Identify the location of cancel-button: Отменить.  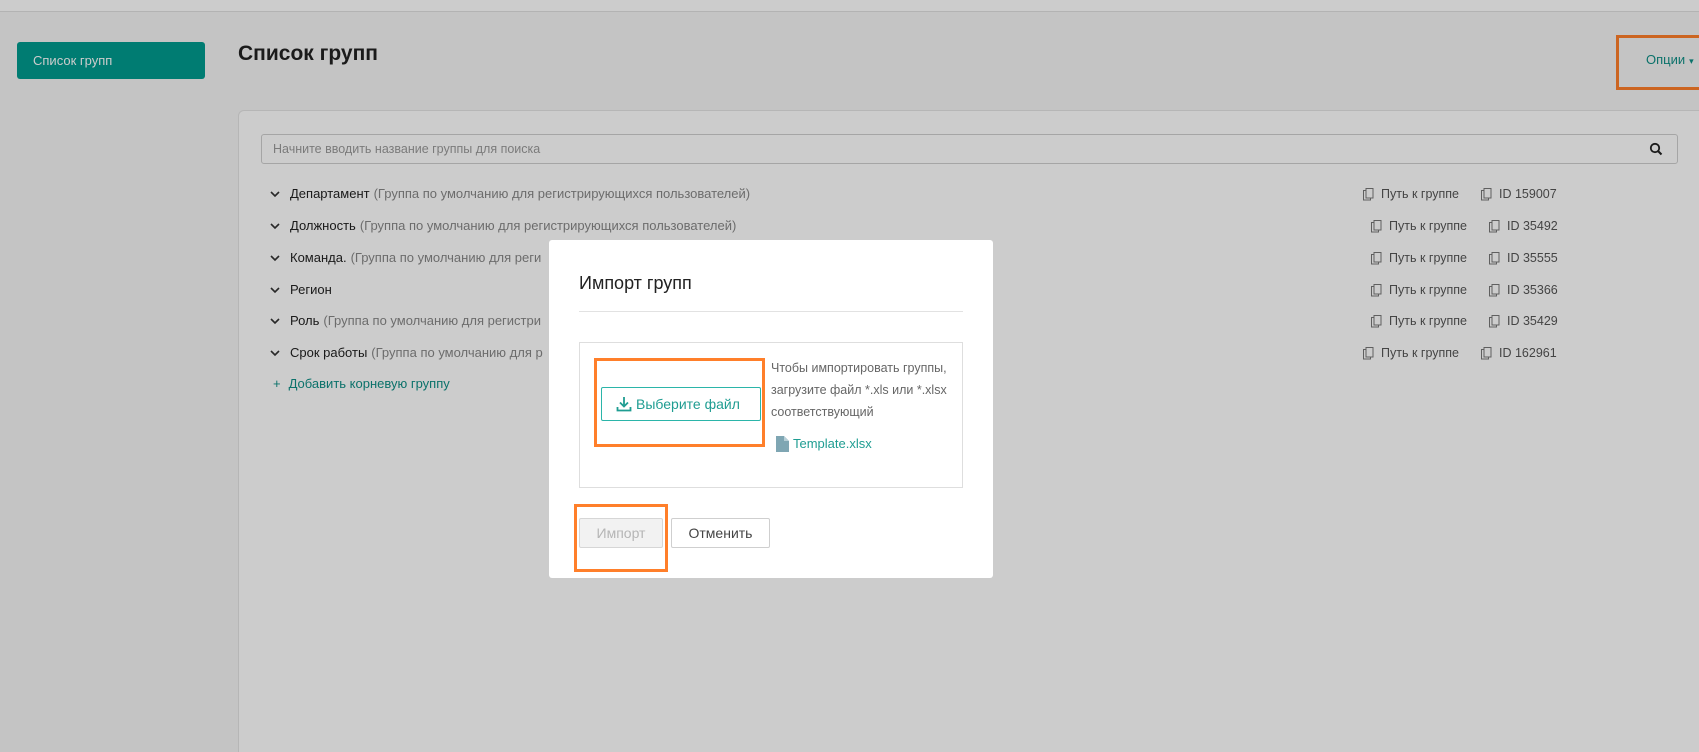
(720, 533).